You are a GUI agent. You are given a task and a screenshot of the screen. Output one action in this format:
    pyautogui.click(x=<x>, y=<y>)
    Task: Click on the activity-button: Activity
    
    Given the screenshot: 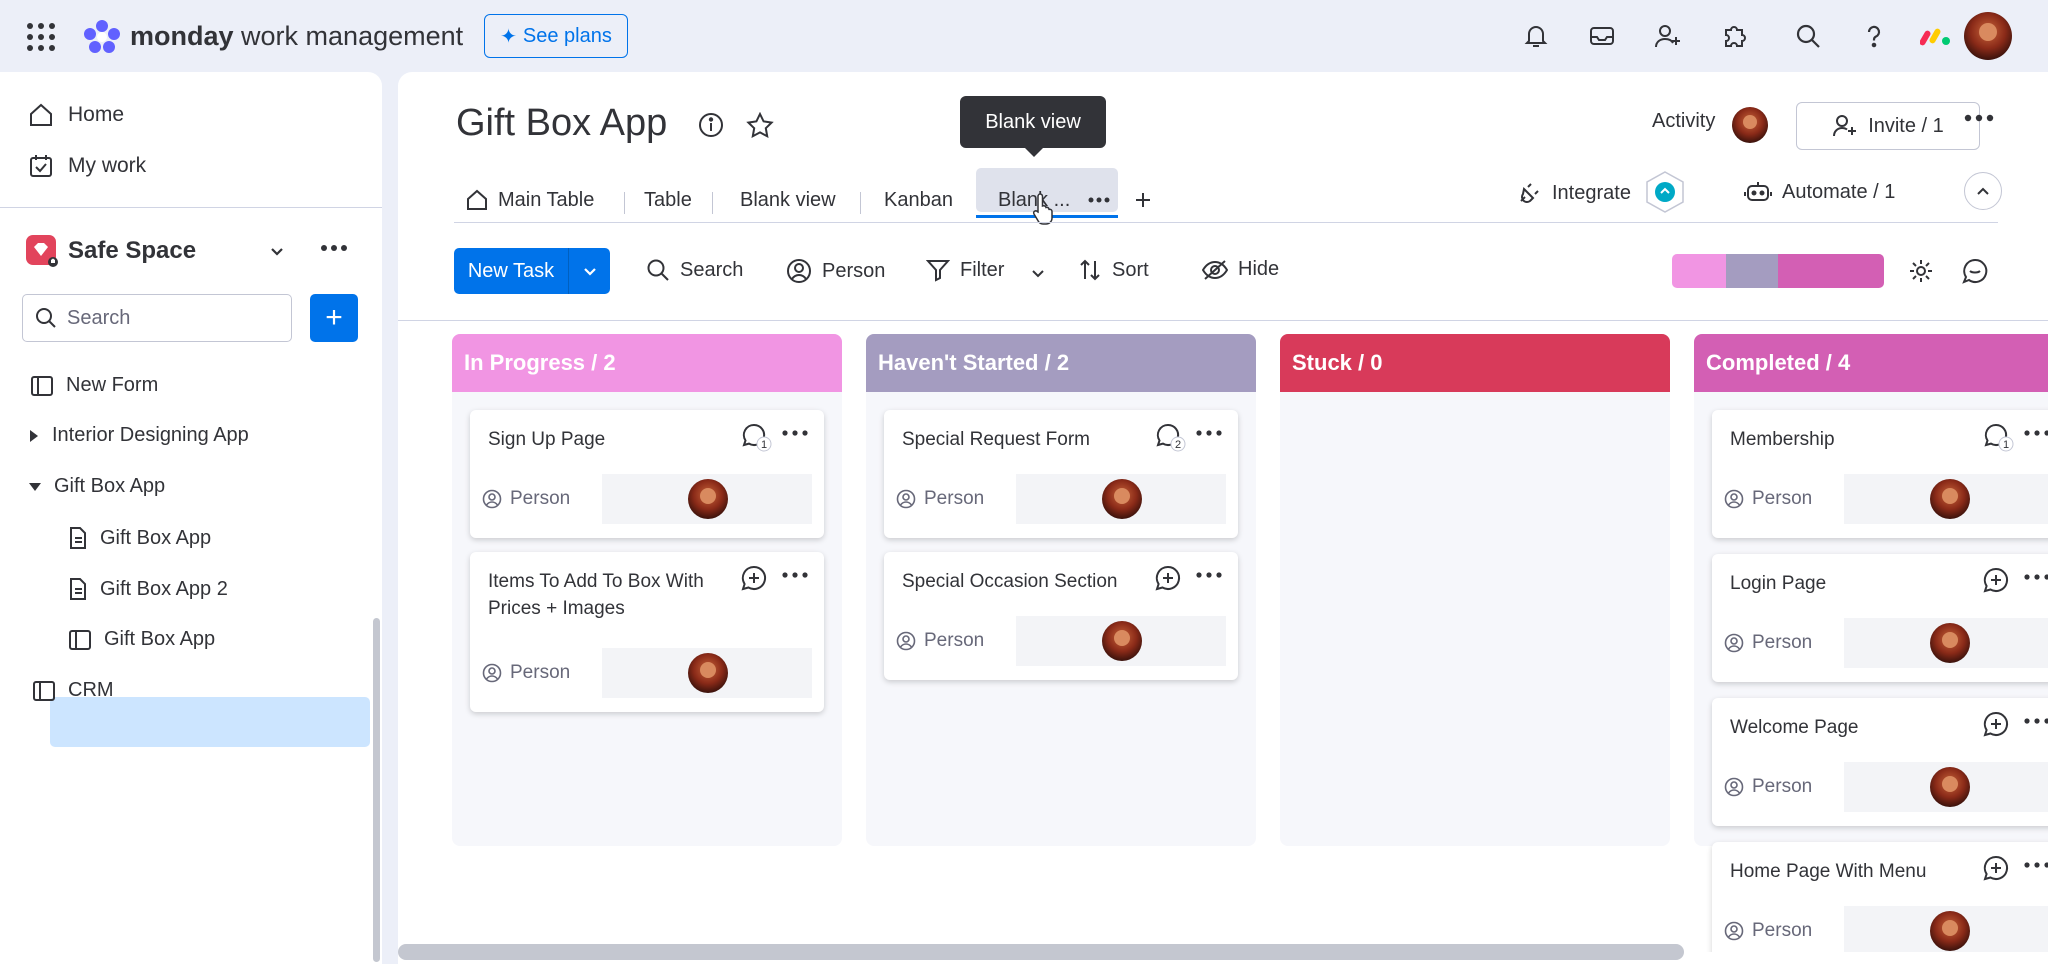 What is the action you would take?
    pyautogui.click(x=1683, y=121)
    